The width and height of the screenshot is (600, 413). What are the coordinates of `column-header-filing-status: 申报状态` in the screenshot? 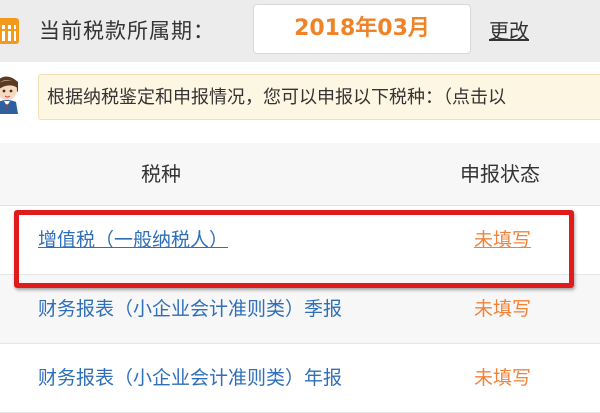 It's located at (500, 174).